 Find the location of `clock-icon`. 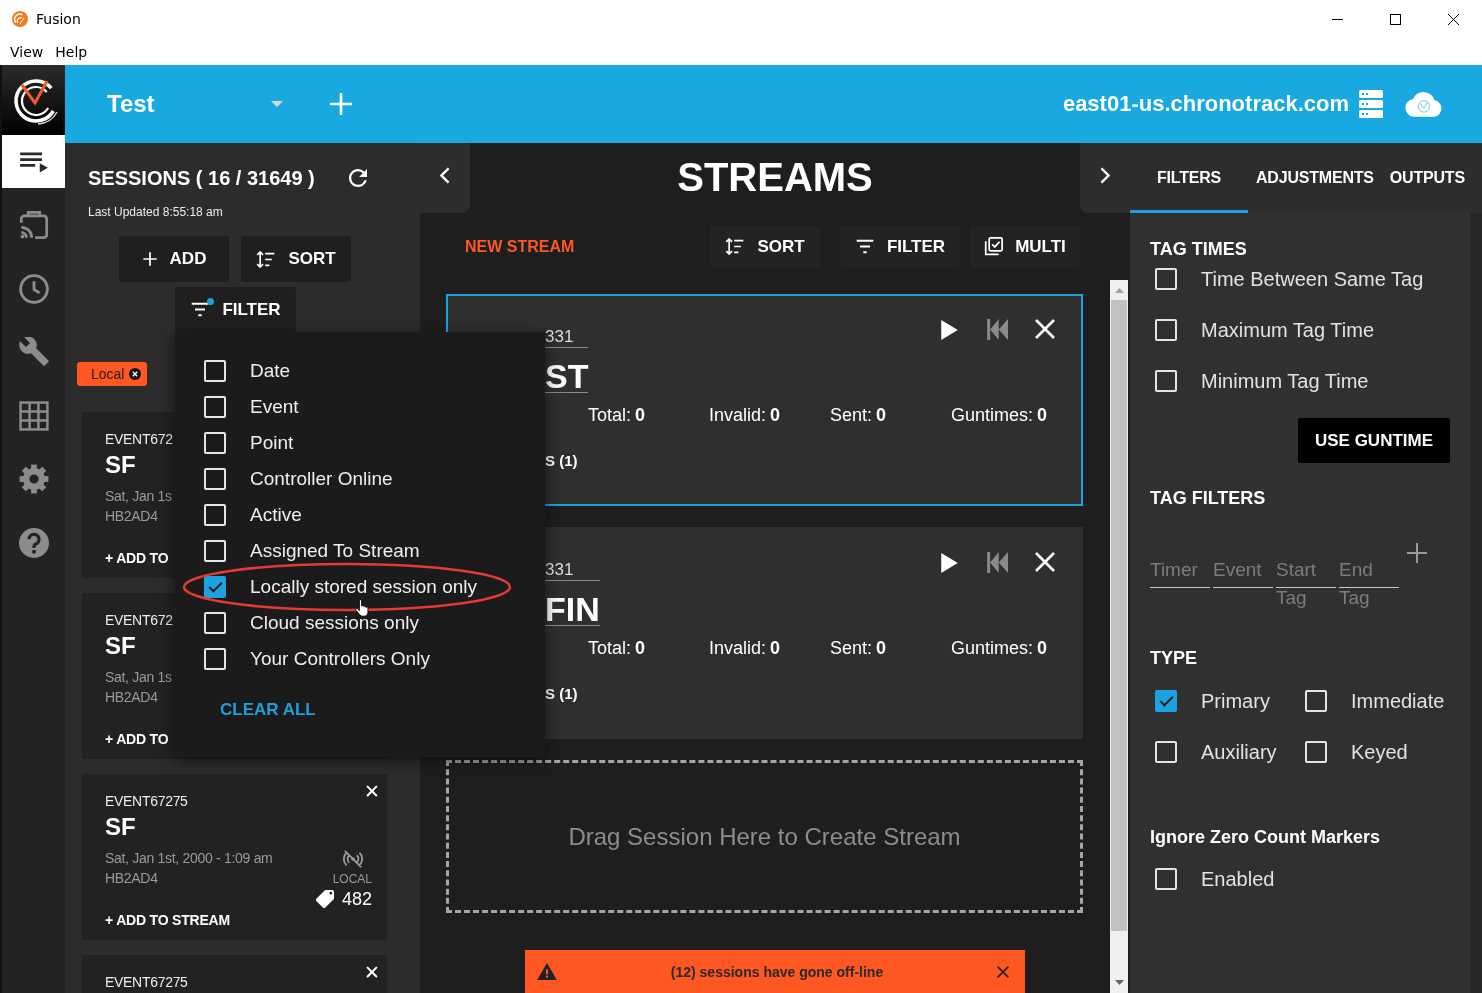

clock-icon is located at coordinates (33, 288).